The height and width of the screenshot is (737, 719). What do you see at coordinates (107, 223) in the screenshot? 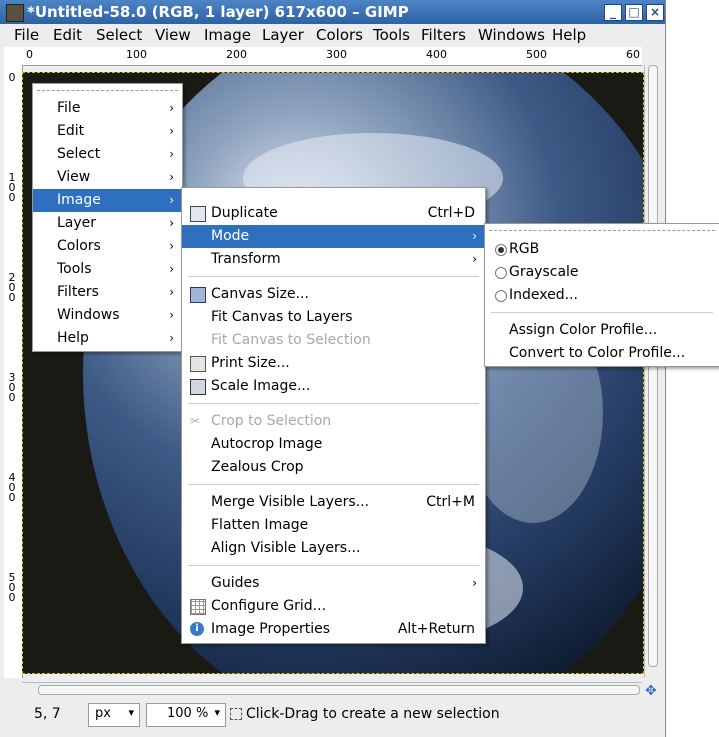
I see `menu-item-layer: Layer ›` at bounding box center [107, 223].